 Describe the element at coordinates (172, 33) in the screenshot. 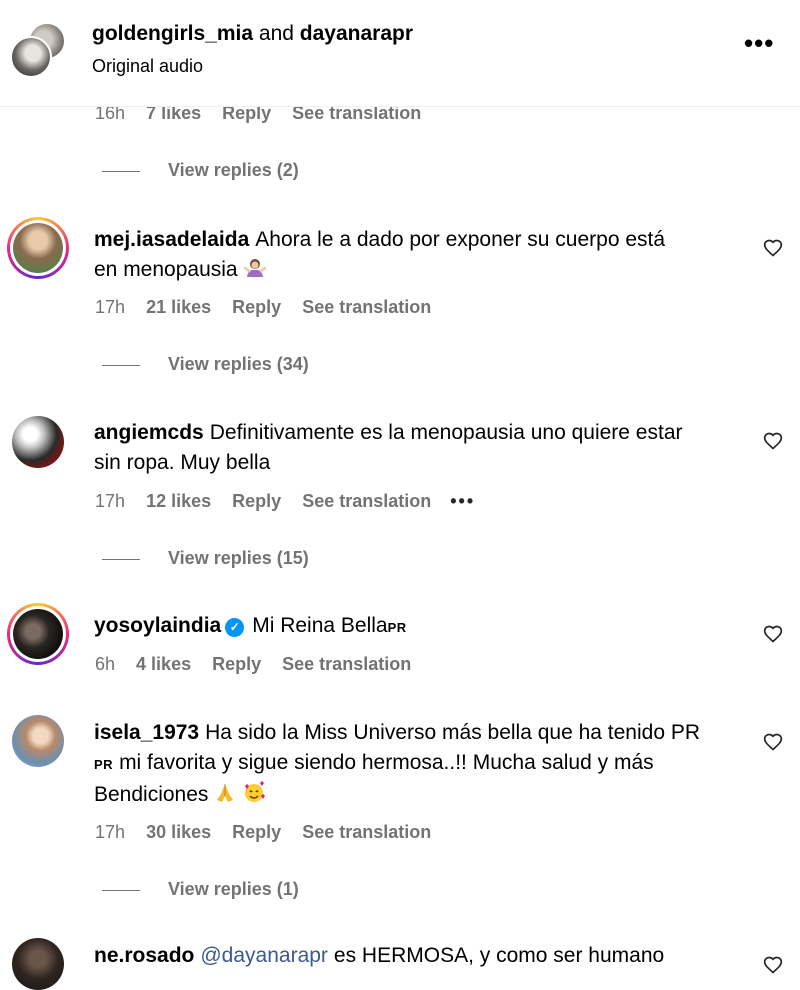

I see `header-user-1: goldengirls_mia` at that location.